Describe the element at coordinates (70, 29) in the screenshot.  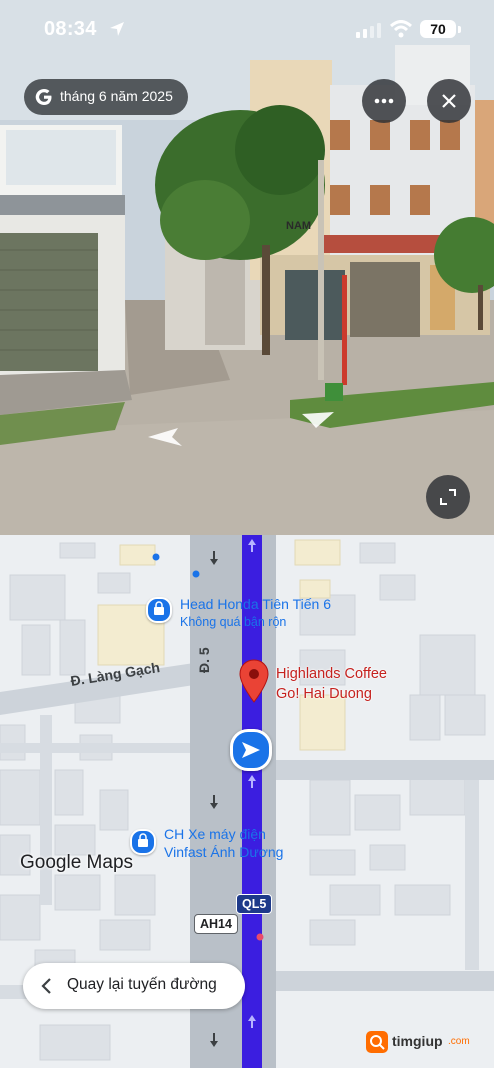
I see `status-time: 08:34` at that location.